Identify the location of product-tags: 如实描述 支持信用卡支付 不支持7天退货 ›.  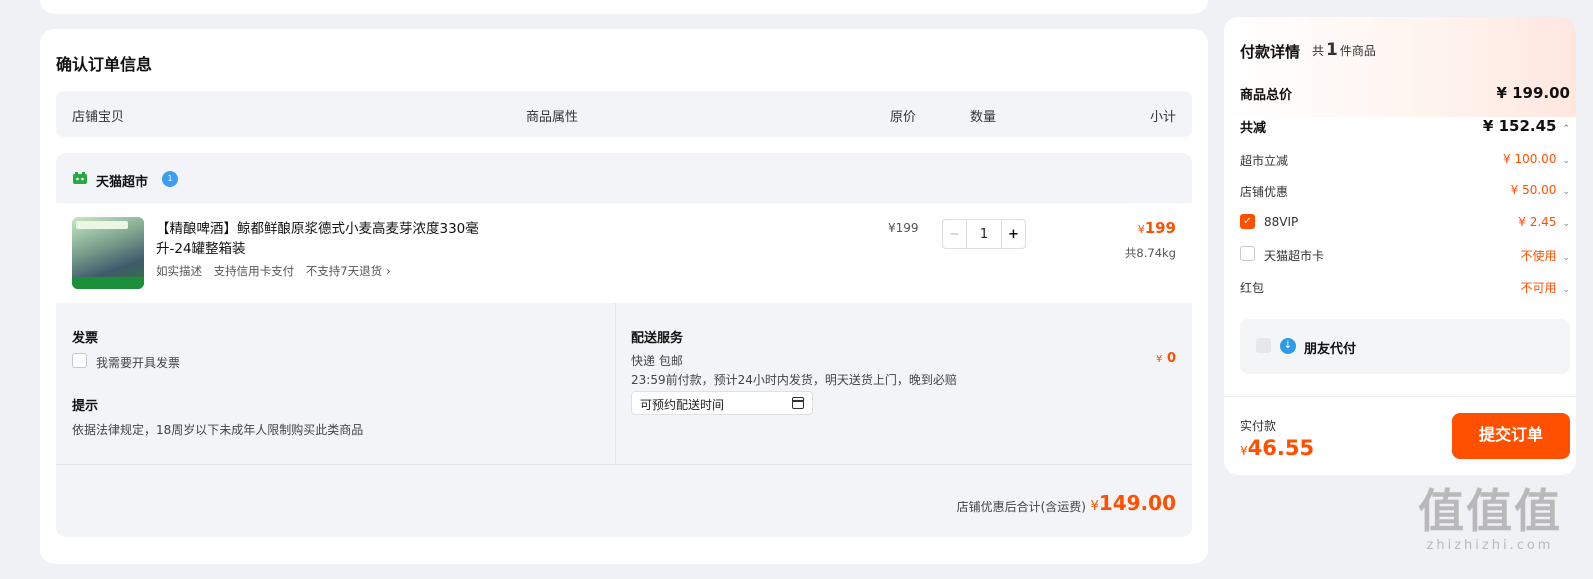
(281, 271).